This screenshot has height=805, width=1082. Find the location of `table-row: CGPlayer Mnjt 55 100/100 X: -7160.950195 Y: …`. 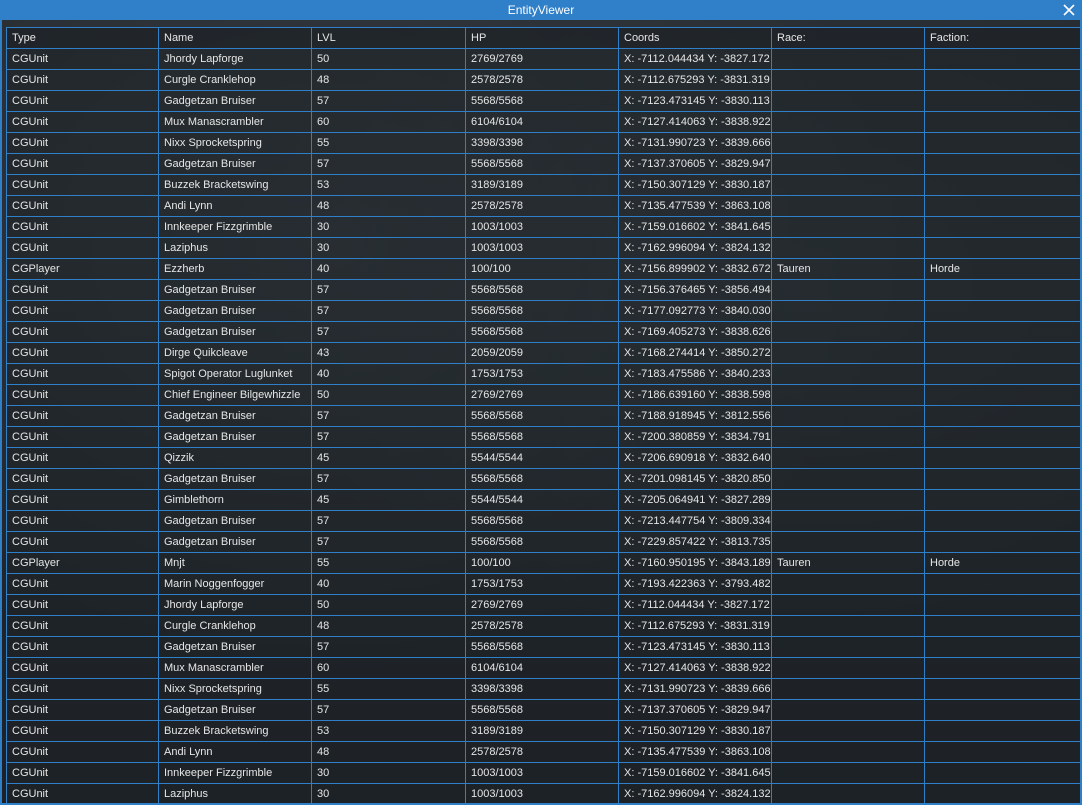

table-row: CGPlayer Mnjt 55 100/100 X: -7160.950195 Y: … is located at coordinates (543, 563).